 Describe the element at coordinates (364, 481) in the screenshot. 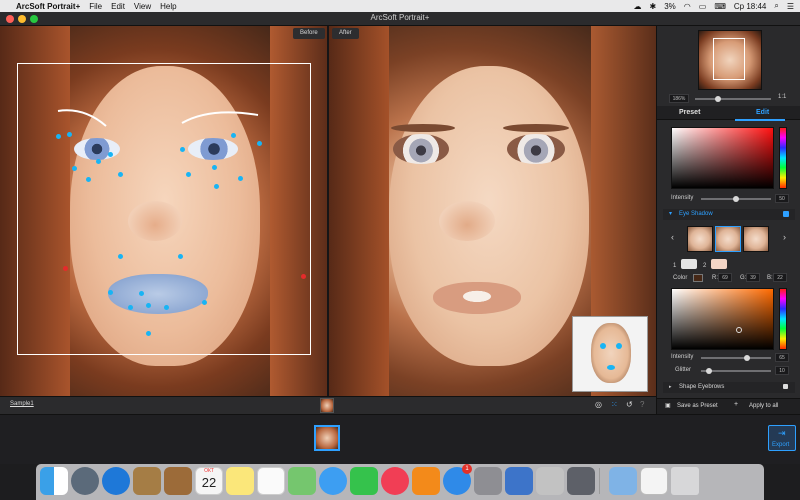

I see `facetime-icon` at that location.